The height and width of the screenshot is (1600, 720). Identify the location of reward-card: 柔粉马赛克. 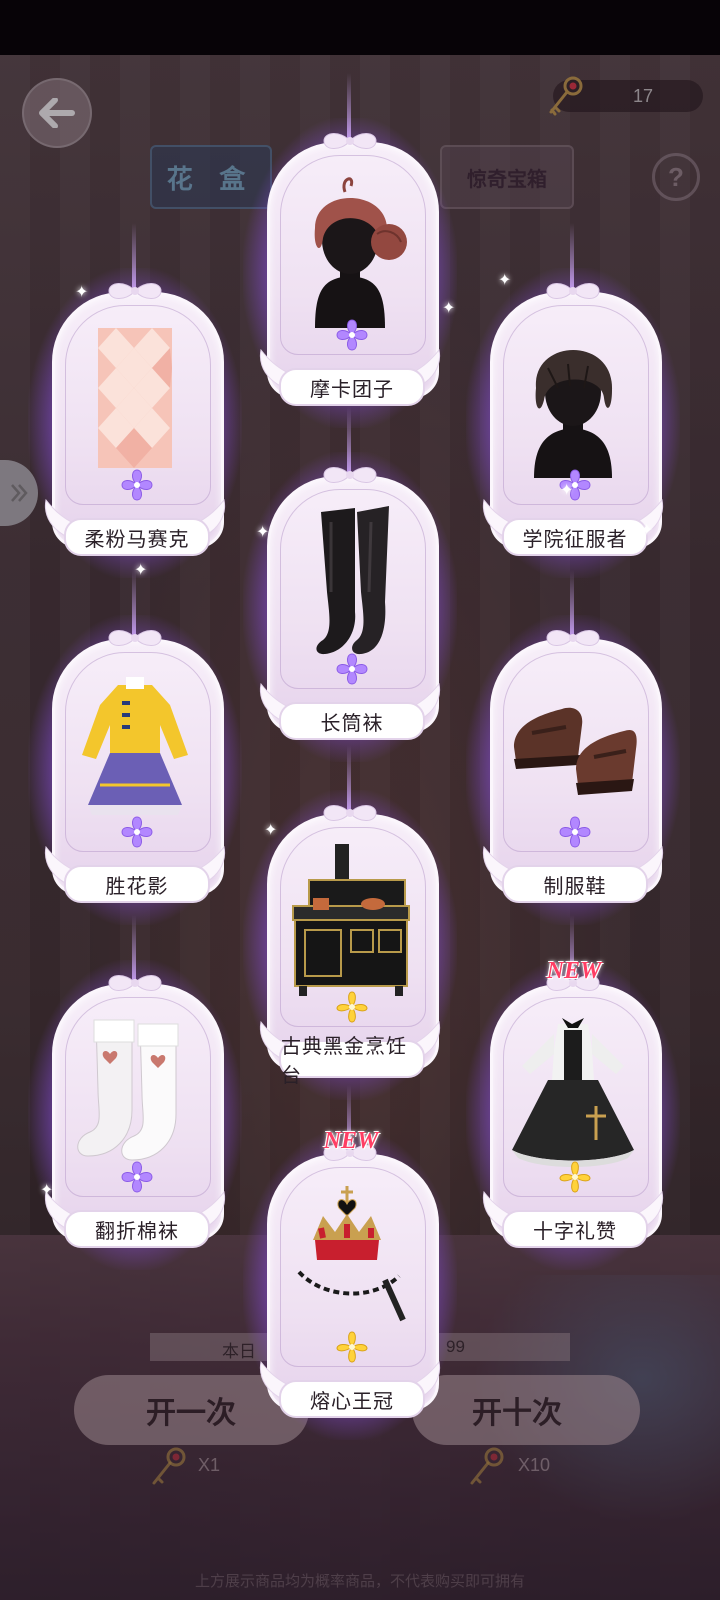
(135, 400).